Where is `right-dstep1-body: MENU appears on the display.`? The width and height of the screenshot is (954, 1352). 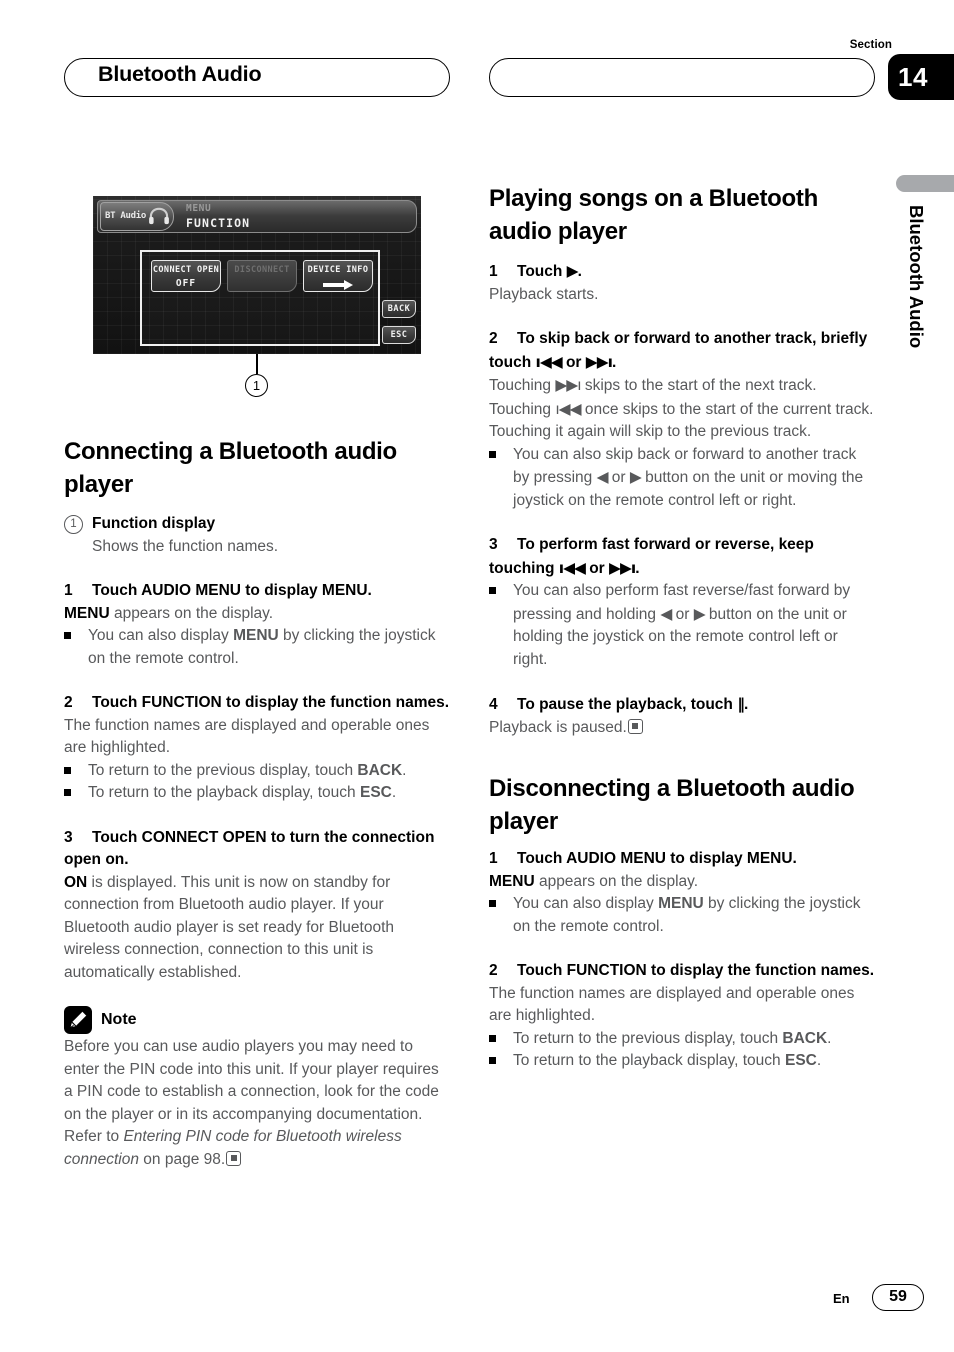
right-dstep1-body: MENU appears on the display. is located at coordinates (594, 881).